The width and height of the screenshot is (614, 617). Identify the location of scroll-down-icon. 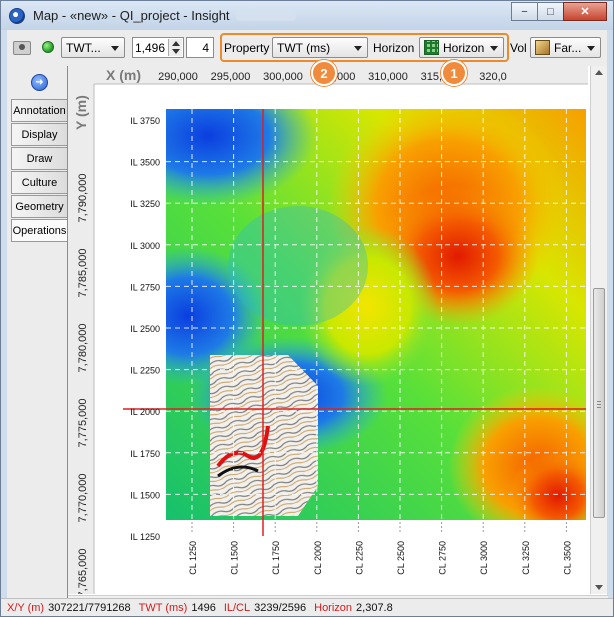
(599, 587).